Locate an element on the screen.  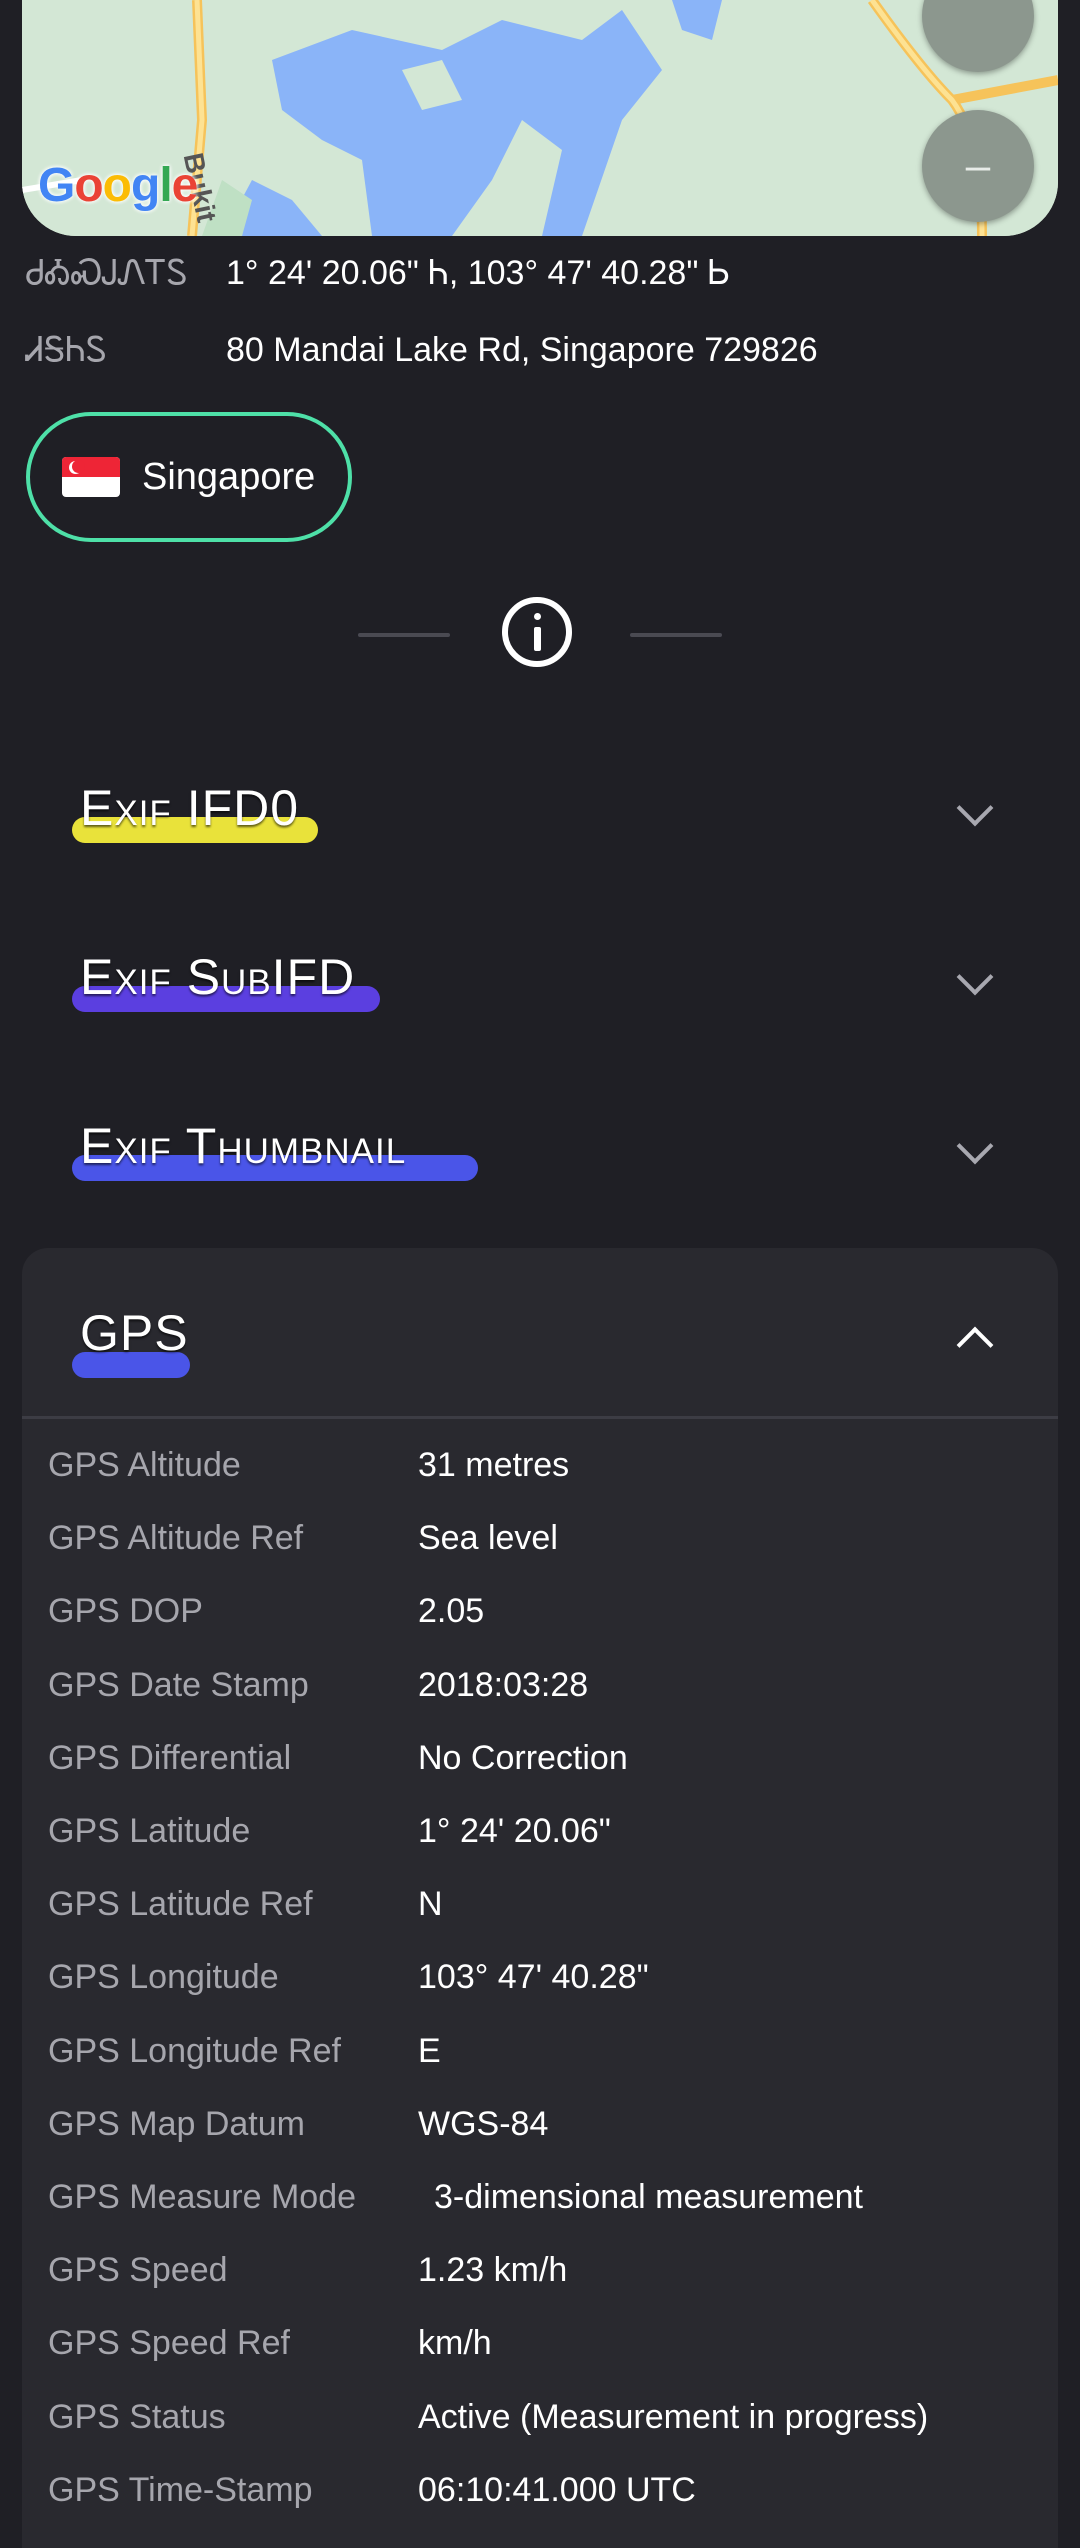
google-logo-letter: g is located at coordinates (145, 185).